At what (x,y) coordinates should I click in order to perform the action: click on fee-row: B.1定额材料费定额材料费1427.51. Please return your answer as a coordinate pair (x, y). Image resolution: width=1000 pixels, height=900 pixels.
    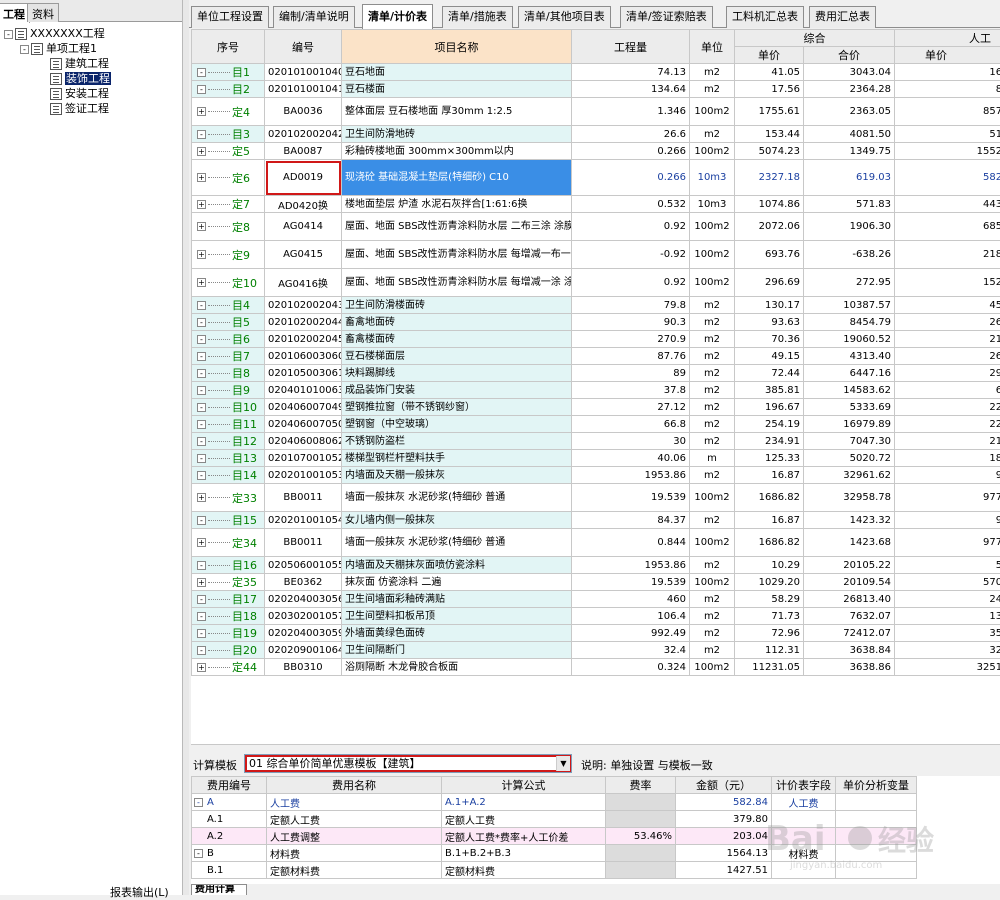
    Looking at the image, I should click on (554, 870).